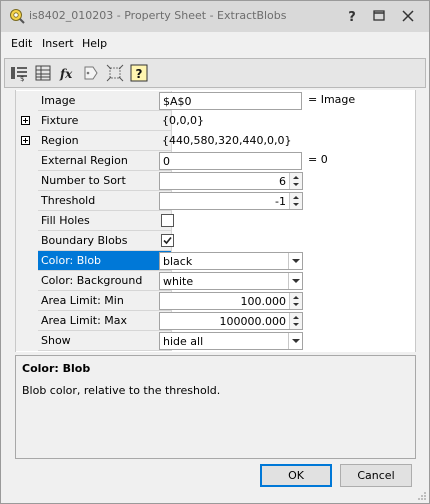  Describe the element at coordinates (105, 241) in the screenshot. I see `property-name-boundary-blobs: Boundary Blobs` at that location.